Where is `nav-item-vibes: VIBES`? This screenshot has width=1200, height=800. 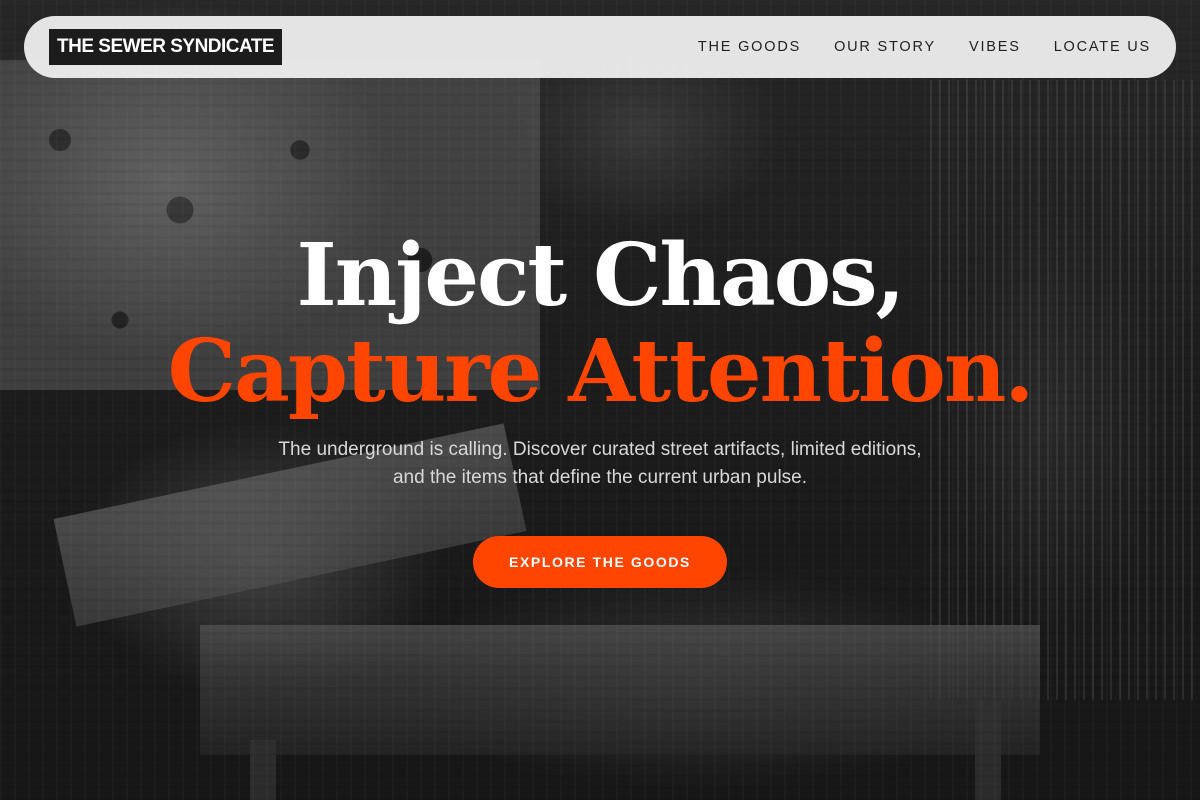
nav-item-vibes: VIBES is located at coordinates (995, 47).